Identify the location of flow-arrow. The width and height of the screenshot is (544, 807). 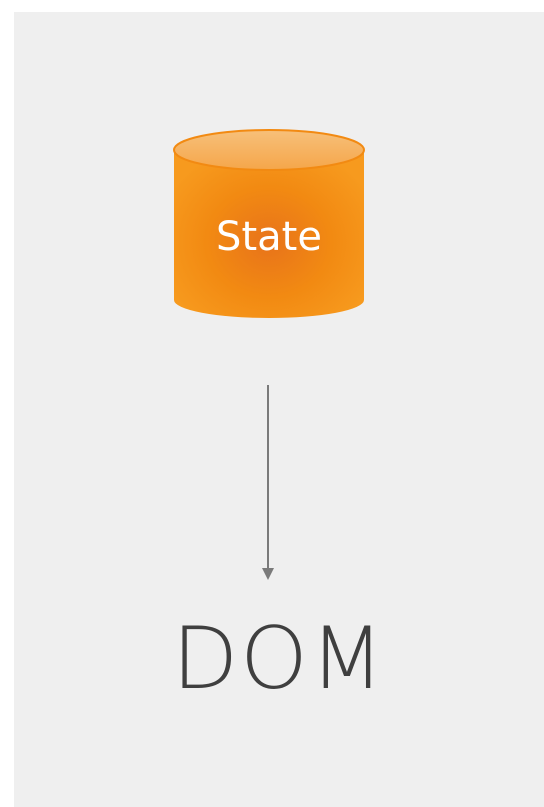
(268, 482).